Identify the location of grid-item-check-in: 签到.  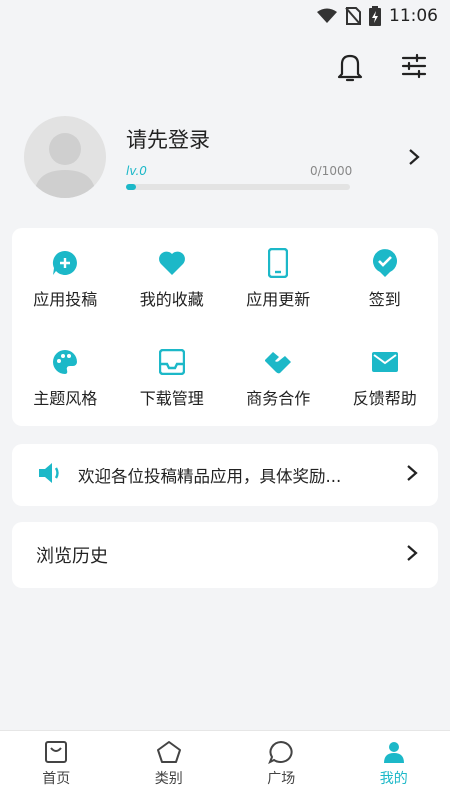
(385, 278).